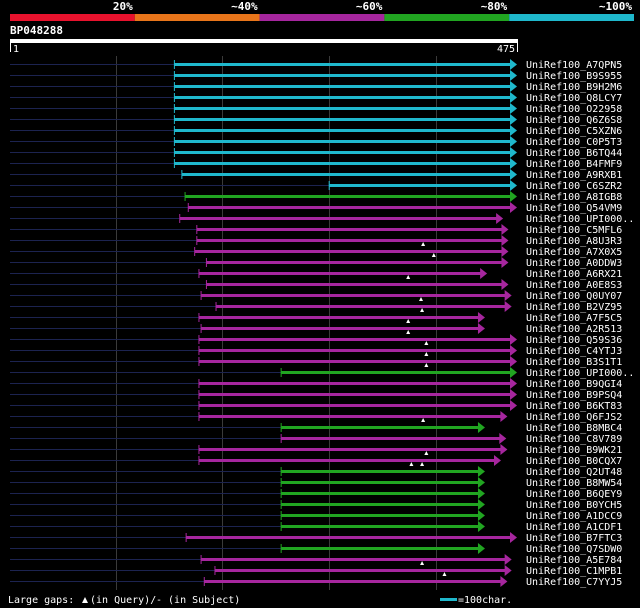 This screenshot has width=640, height=608. I want to click on hit-label: UniRef100_B0CQX7, so click(574, 461).